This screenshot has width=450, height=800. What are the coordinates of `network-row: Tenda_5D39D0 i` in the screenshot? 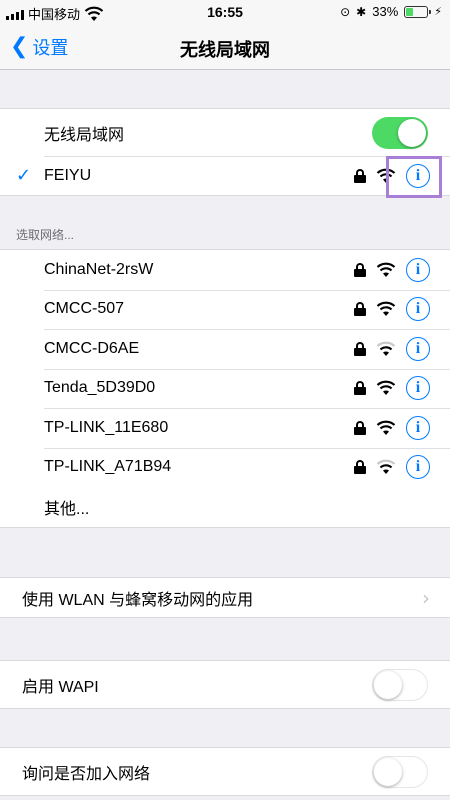 It's located at (225, 388).